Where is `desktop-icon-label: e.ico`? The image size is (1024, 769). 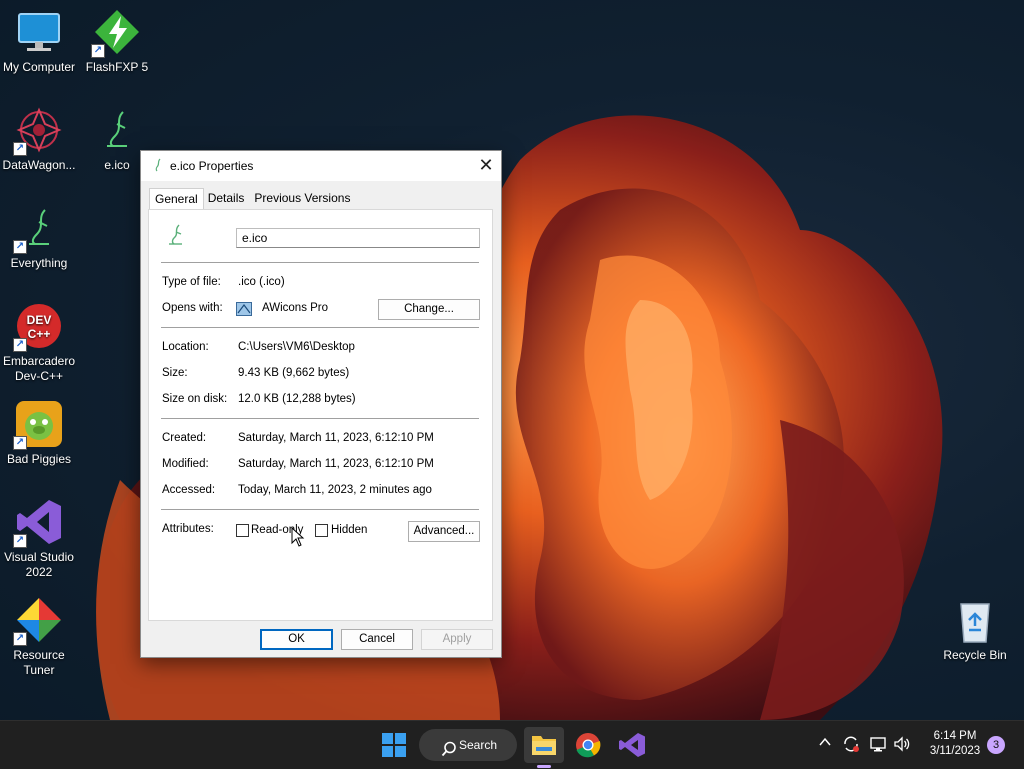
desktop-icon-label: e.ico is located at coordinates (117, 165).